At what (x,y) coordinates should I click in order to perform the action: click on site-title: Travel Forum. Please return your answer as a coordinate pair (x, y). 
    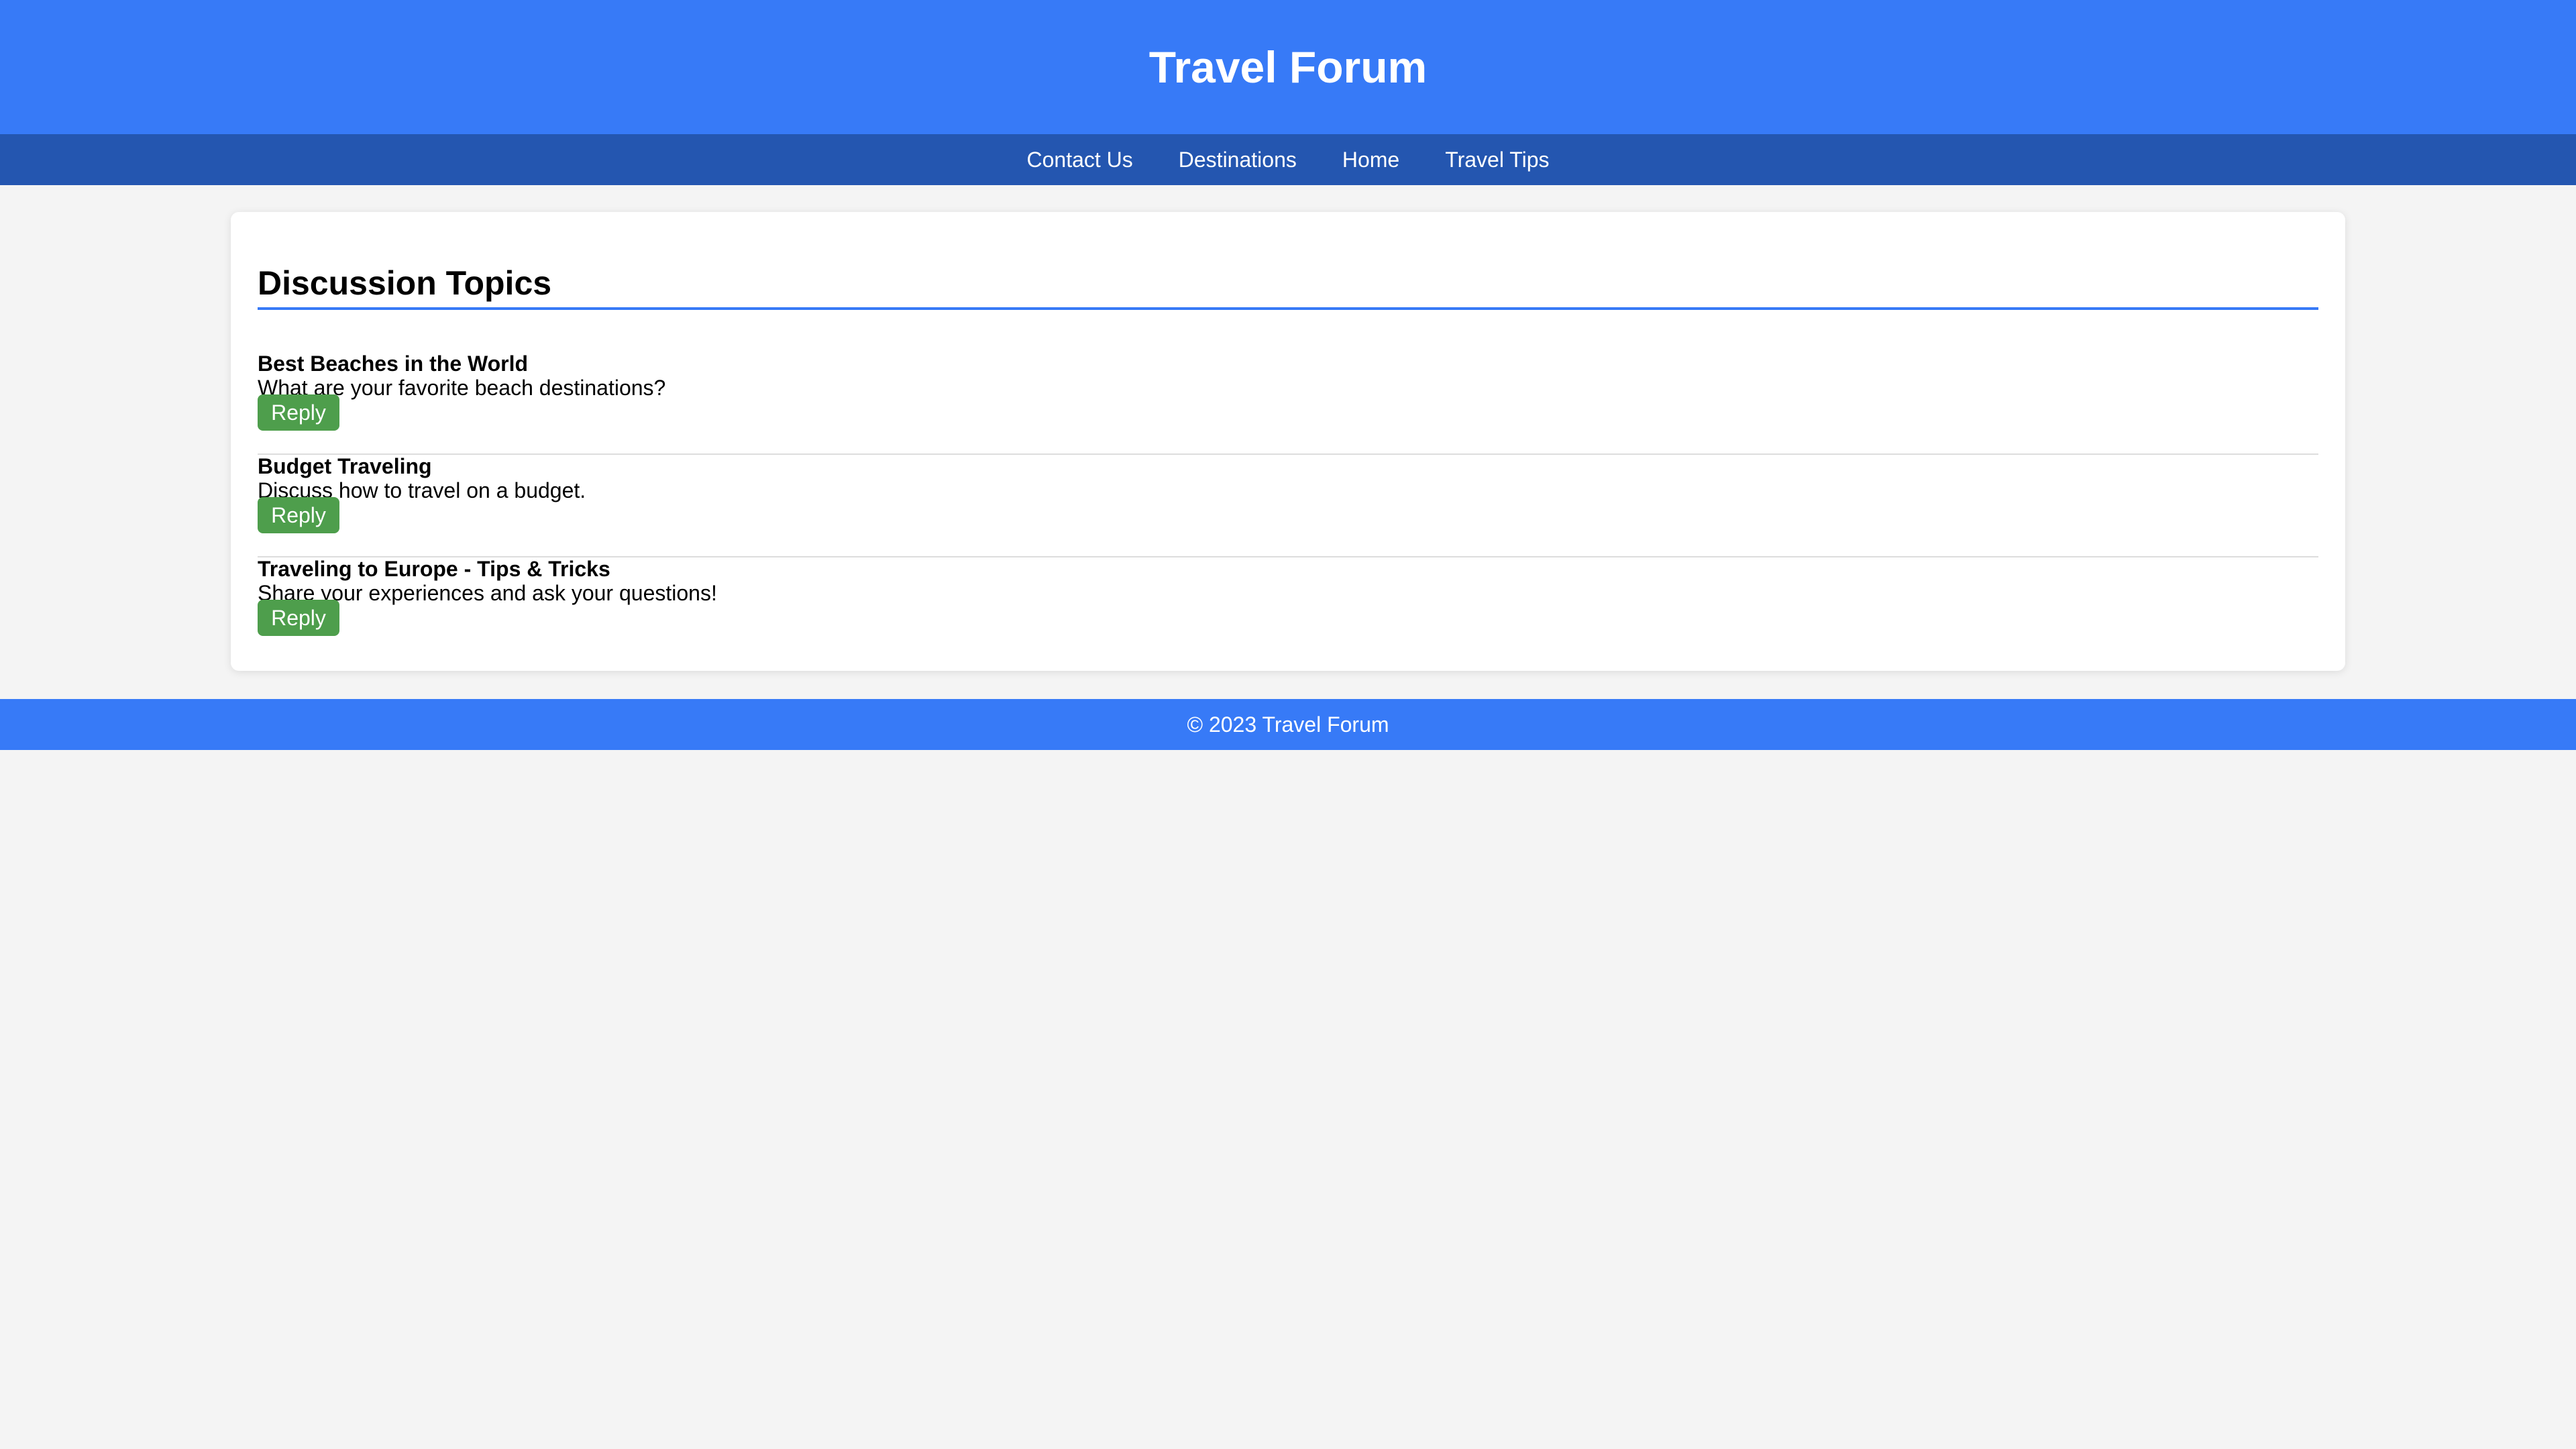
    Looking at the image, I should click on (1288, 67).